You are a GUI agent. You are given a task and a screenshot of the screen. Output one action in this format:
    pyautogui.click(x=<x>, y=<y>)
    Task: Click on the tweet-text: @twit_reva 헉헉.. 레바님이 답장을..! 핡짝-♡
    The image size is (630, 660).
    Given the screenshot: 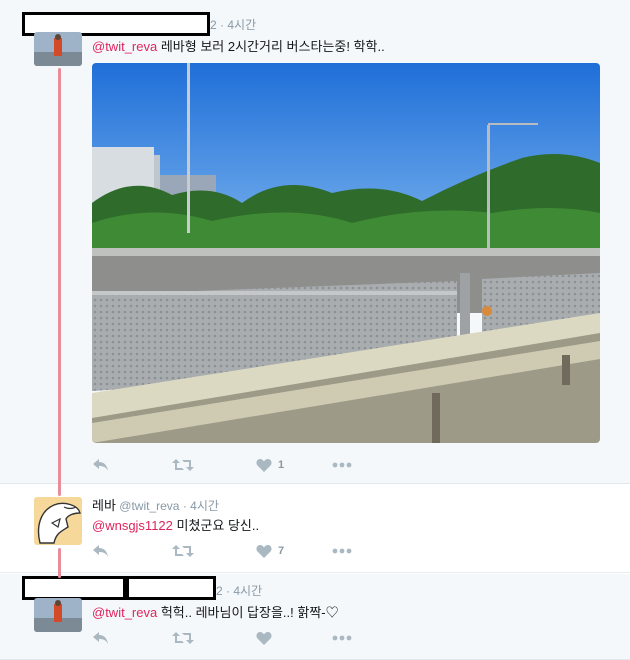 What is the action you would take?
    pyautogui.click(x=215, y=611)
    